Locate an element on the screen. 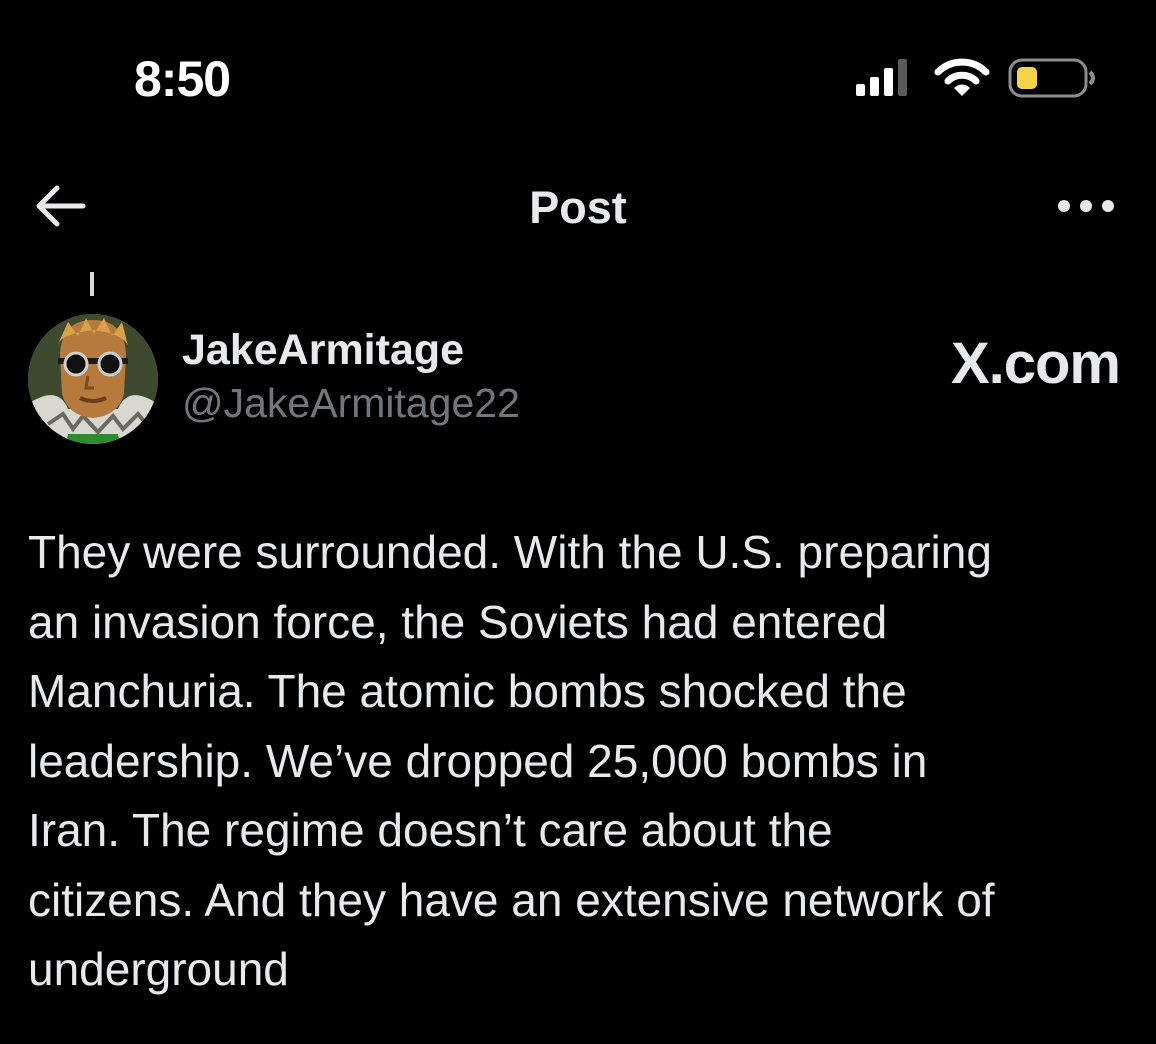 The width and height of the screenshot is (1156, 1044). post-author-row: JakeArmitage @JakeArmitage22 X.com is located at coordinates (578, 375).